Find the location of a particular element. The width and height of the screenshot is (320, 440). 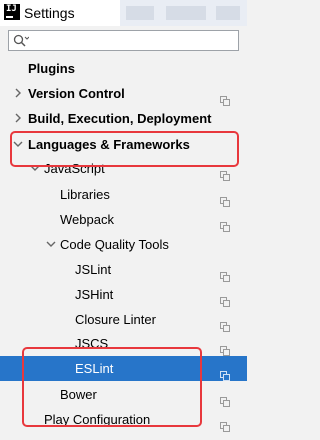

tree-item-bower: Bower is located at coordinates (123, 394).